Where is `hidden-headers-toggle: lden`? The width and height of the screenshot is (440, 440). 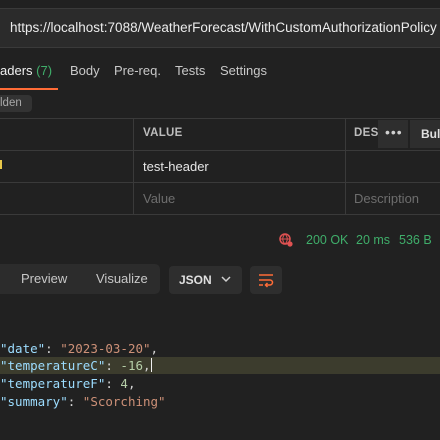
hidden-headers-toggle: lden is located at coordinates (16, 103).